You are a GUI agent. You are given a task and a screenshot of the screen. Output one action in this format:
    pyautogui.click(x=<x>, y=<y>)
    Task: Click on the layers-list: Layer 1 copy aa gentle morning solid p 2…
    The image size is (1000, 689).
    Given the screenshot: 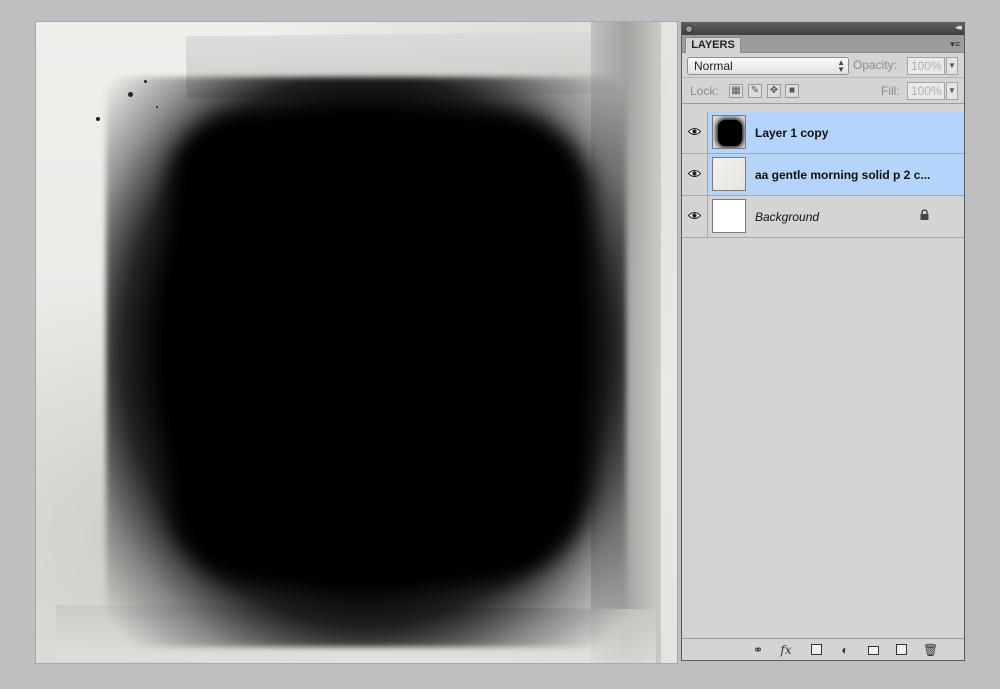 What is the action you would take?
    pyautogui.click(x=823, y=175)
    